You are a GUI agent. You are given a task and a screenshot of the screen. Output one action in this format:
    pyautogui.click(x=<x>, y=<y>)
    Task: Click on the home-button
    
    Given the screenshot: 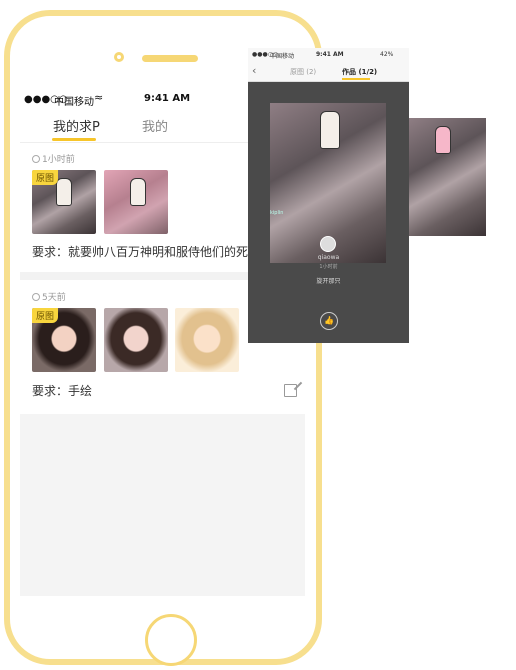 What is the action you would take?
    pyautogui.click(x=171, y=640)
    